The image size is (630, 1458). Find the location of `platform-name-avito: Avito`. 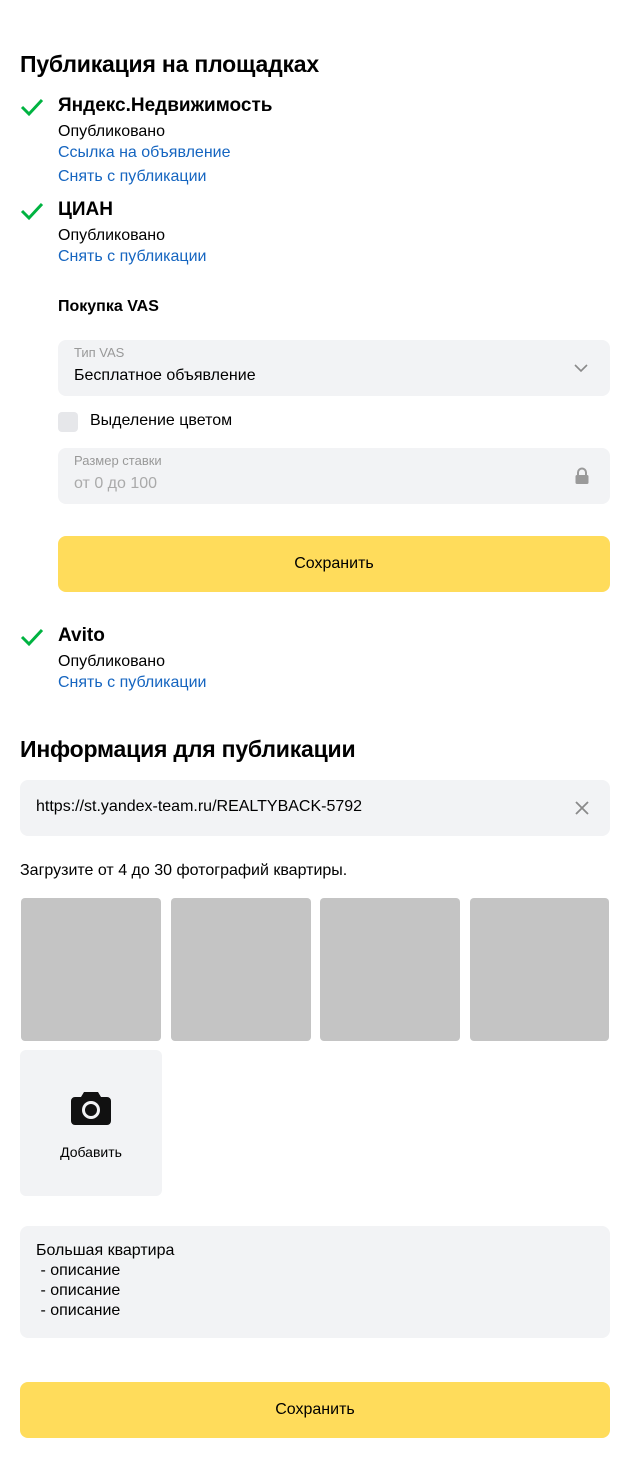

platform-name-avito: Avito is located at coordinates (81, 635).